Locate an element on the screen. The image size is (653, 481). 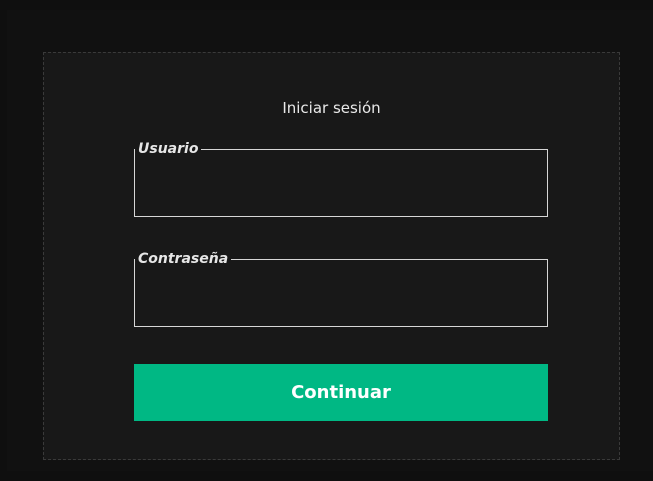
username-field: Usuario is located at coordinates (341, 179).